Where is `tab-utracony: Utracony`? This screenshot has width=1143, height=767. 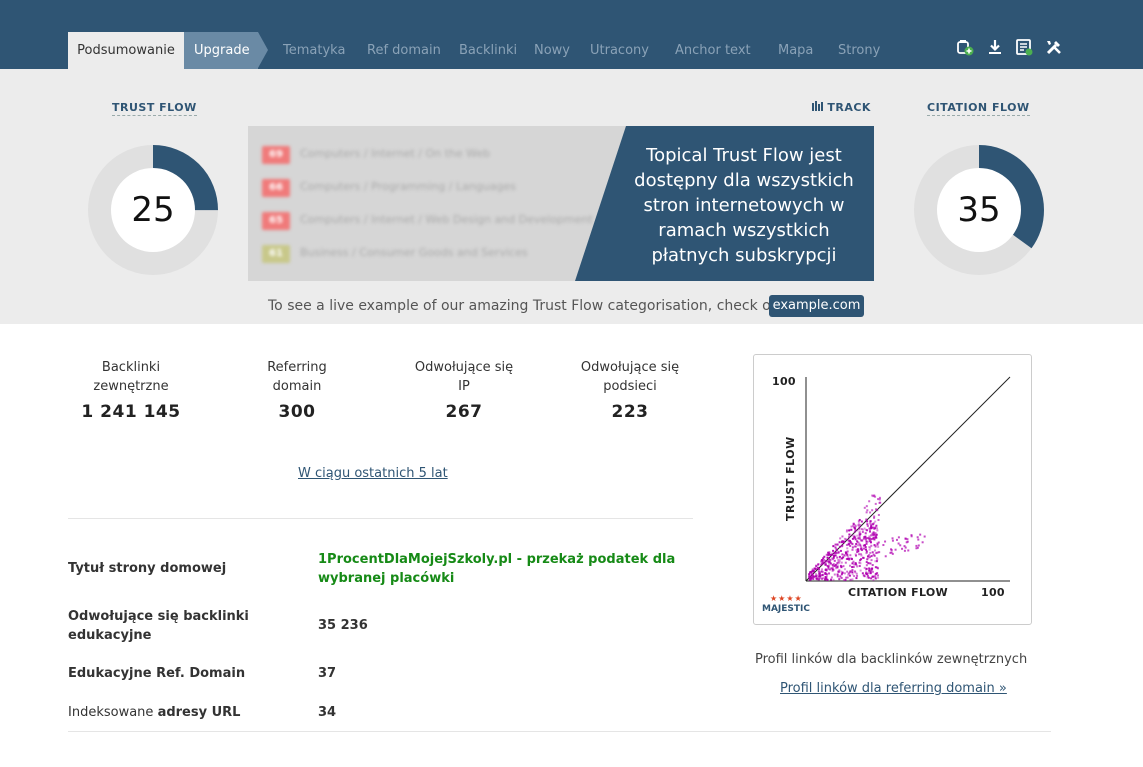 tab-utracony: Utracony is located at coordinates (619, 50).